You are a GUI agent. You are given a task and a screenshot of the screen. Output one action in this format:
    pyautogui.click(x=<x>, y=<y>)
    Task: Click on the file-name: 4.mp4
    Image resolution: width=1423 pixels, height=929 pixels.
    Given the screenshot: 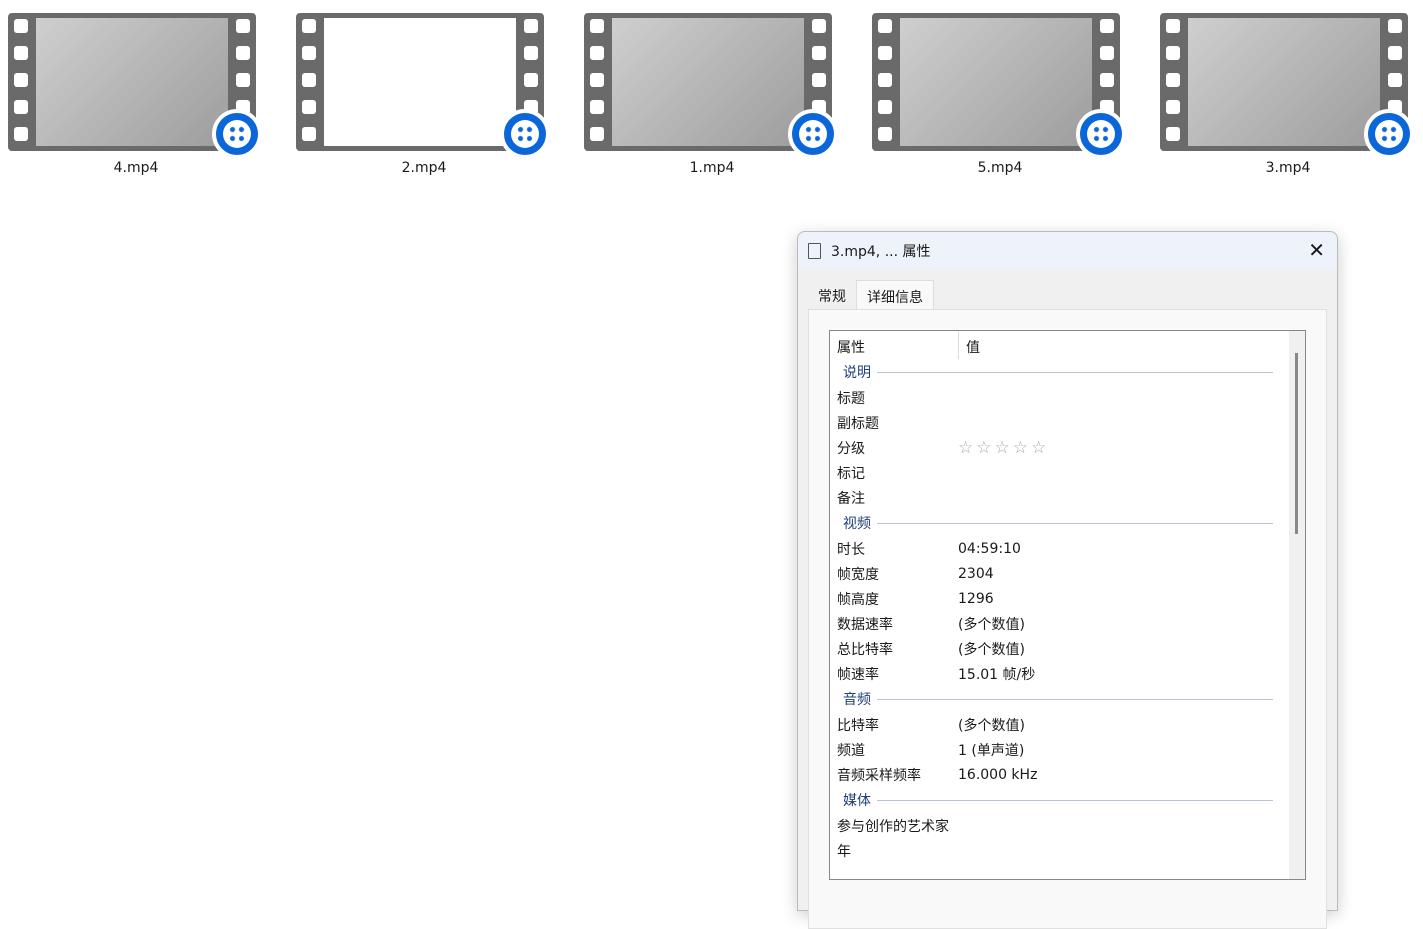 What is the action you would take?
    pyautogui.click(x=136, y=168)
    